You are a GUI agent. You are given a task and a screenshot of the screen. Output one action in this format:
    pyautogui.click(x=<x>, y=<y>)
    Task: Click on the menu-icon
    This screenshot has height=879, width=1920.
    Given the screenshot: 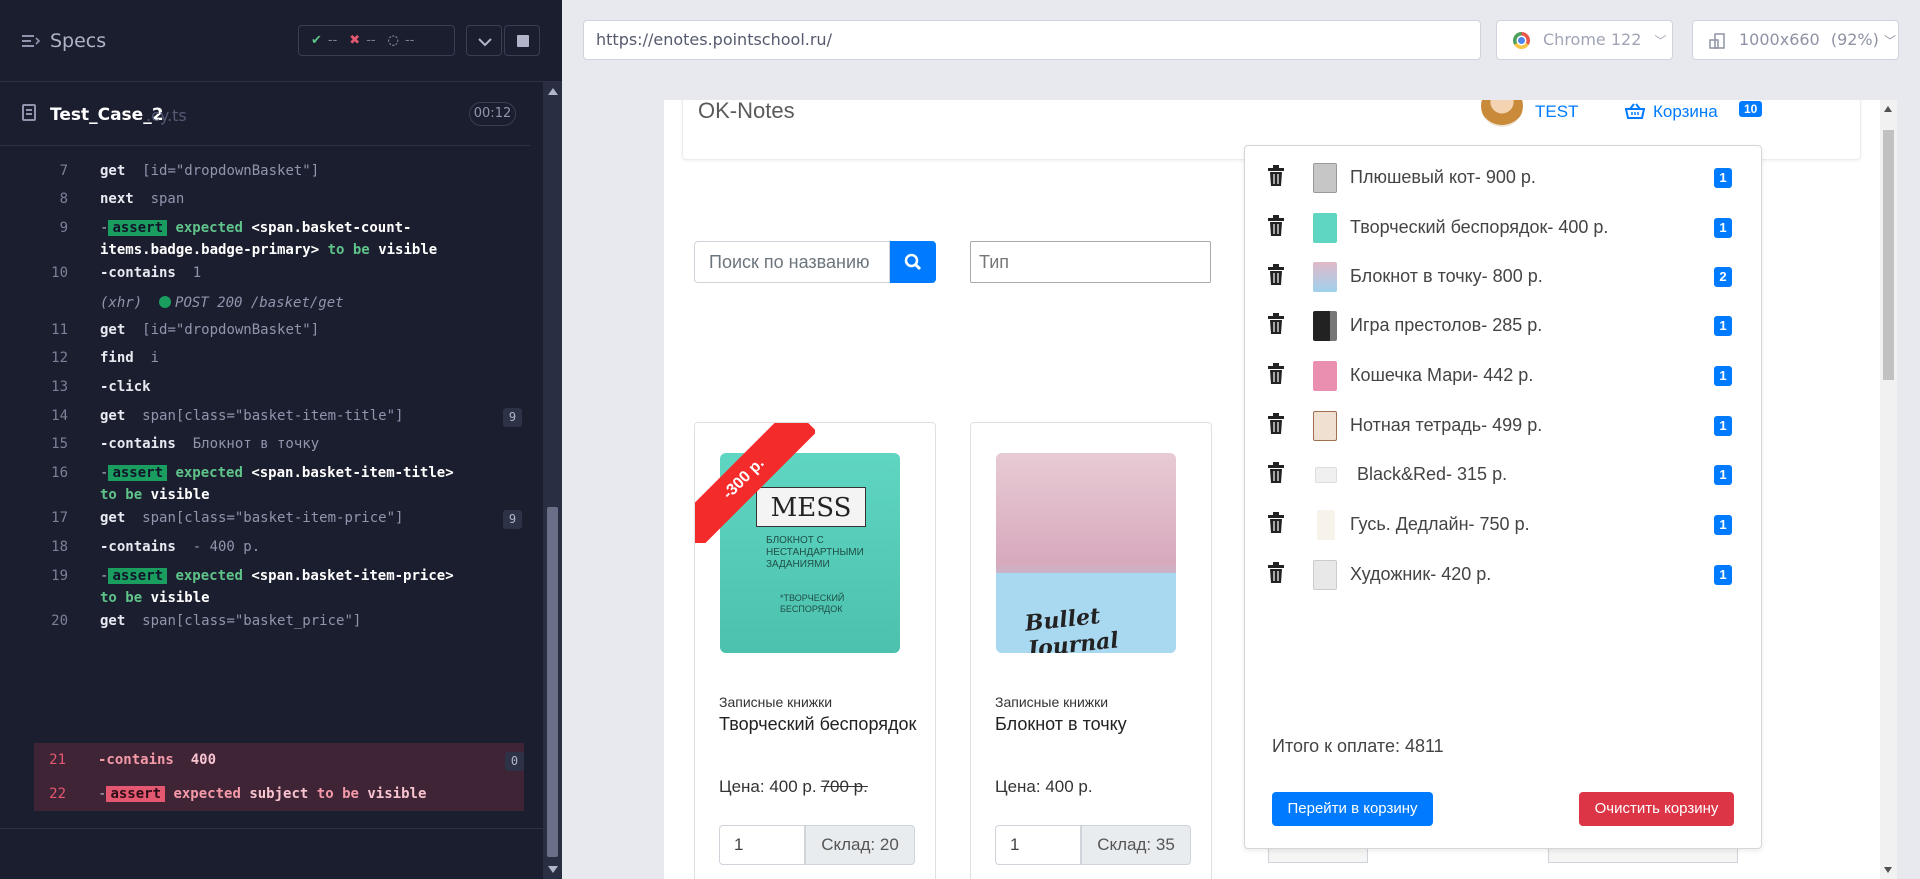 What is the action you would take?
    pyautogui.click(x=31, y=41)
    